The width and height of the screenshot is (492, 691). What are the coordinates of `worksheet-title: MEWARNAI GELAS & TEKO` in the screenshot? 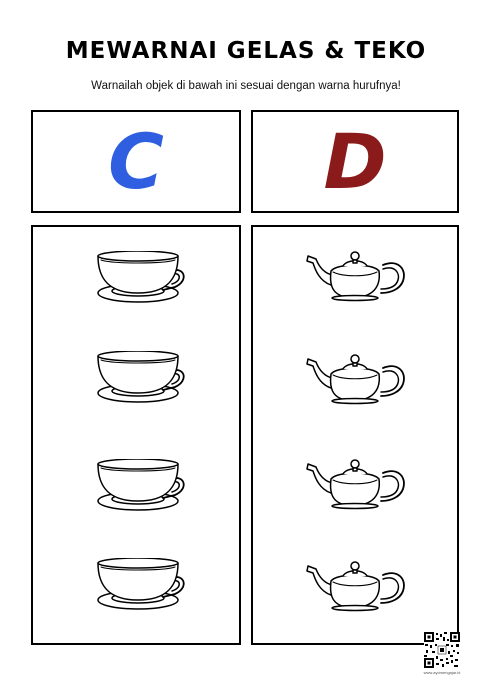 It's located at (246, 51).